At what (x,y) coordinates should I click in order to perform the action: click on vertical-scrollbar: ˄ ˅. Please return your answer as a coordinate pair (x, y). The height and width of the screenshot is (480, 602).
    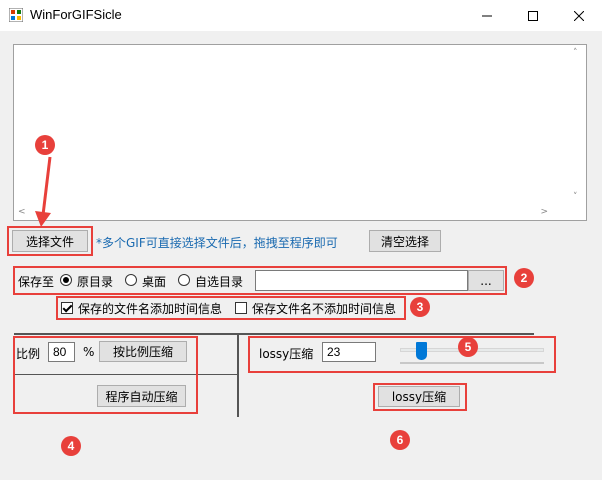
    Looking at the image, I should click on (577, 124).